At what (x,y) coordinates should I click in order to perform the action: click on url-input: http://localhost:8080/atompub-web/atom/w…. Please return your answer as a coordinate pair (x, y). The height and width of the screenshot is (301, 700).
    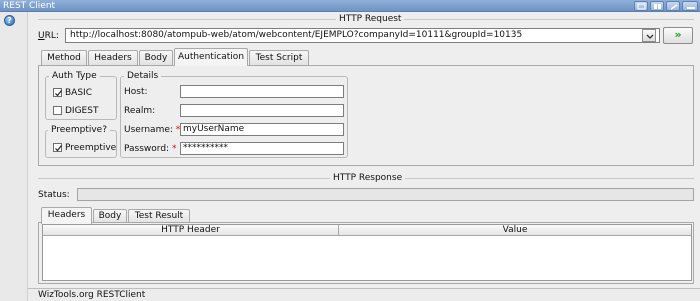
    Looking at the image, I should click on (362, 35).